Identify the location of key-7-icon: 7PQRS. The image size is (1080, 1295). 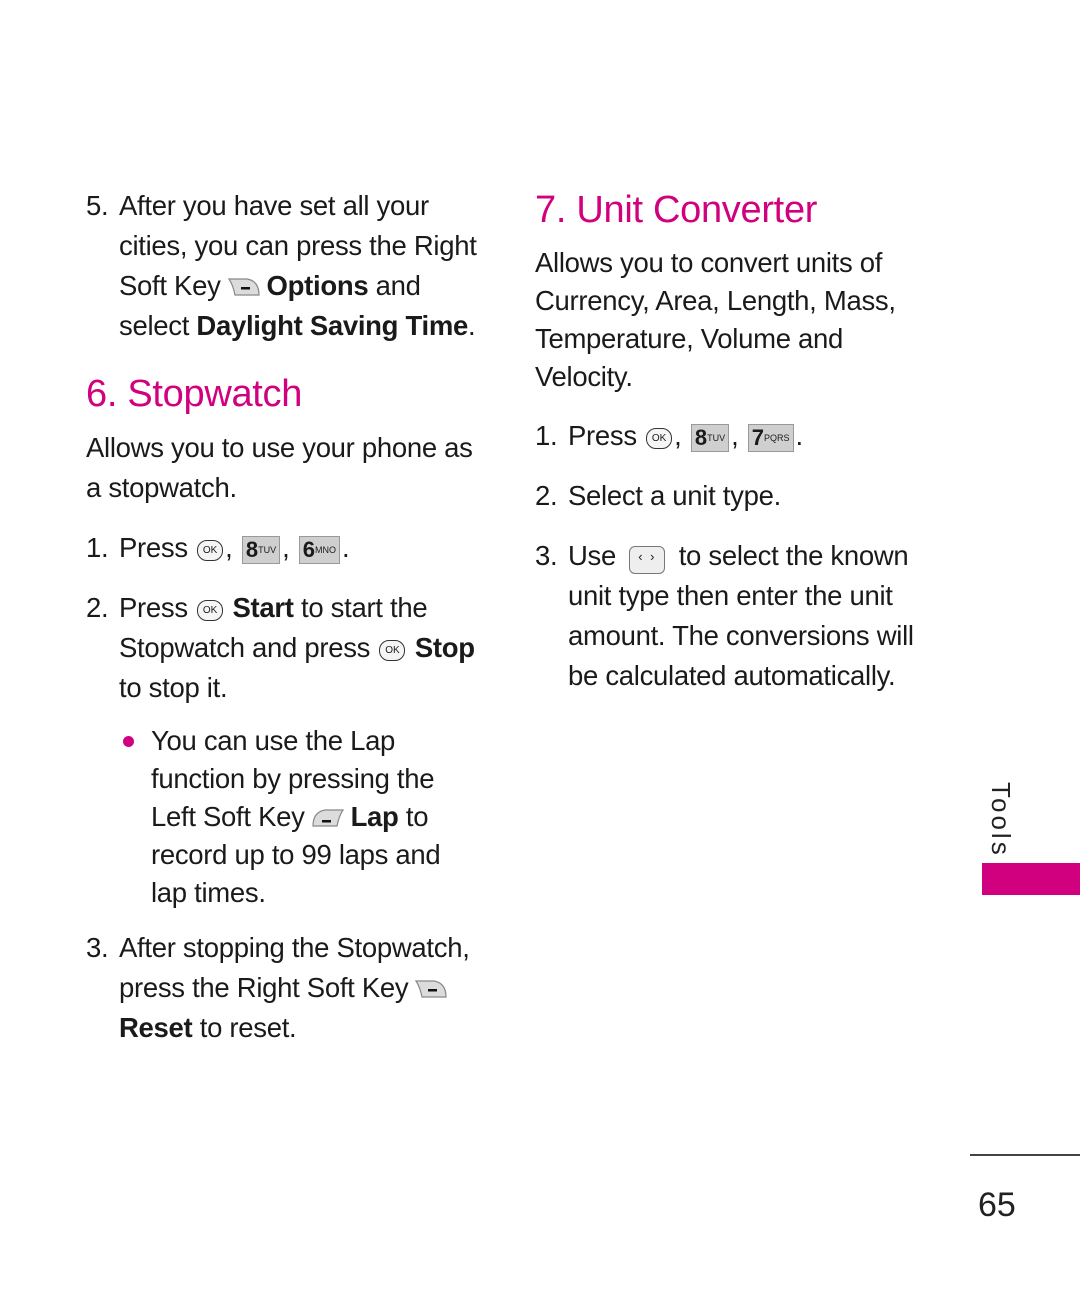
(770, 438).